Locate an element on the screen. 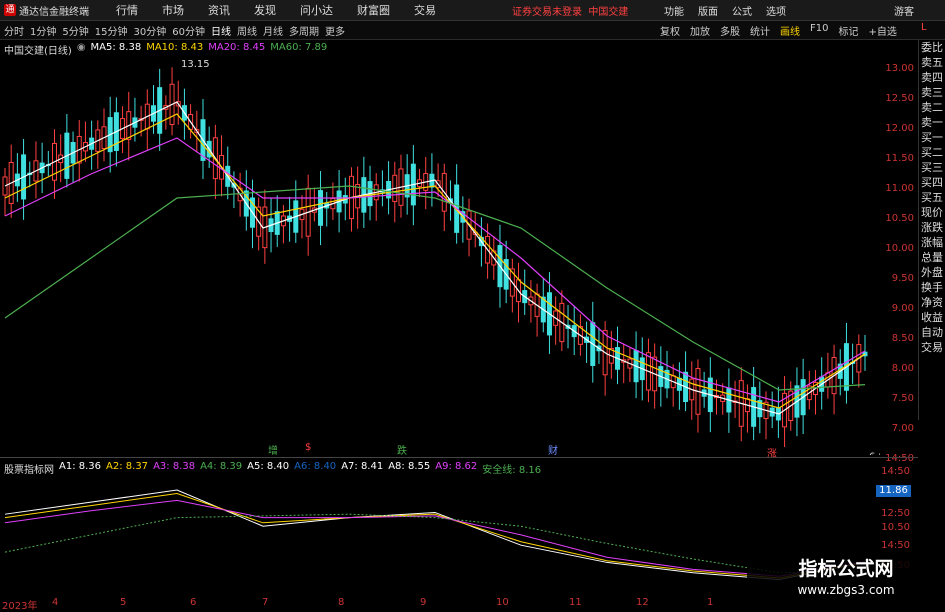  tool-f10: F10 is located at coordinates (819, 30).